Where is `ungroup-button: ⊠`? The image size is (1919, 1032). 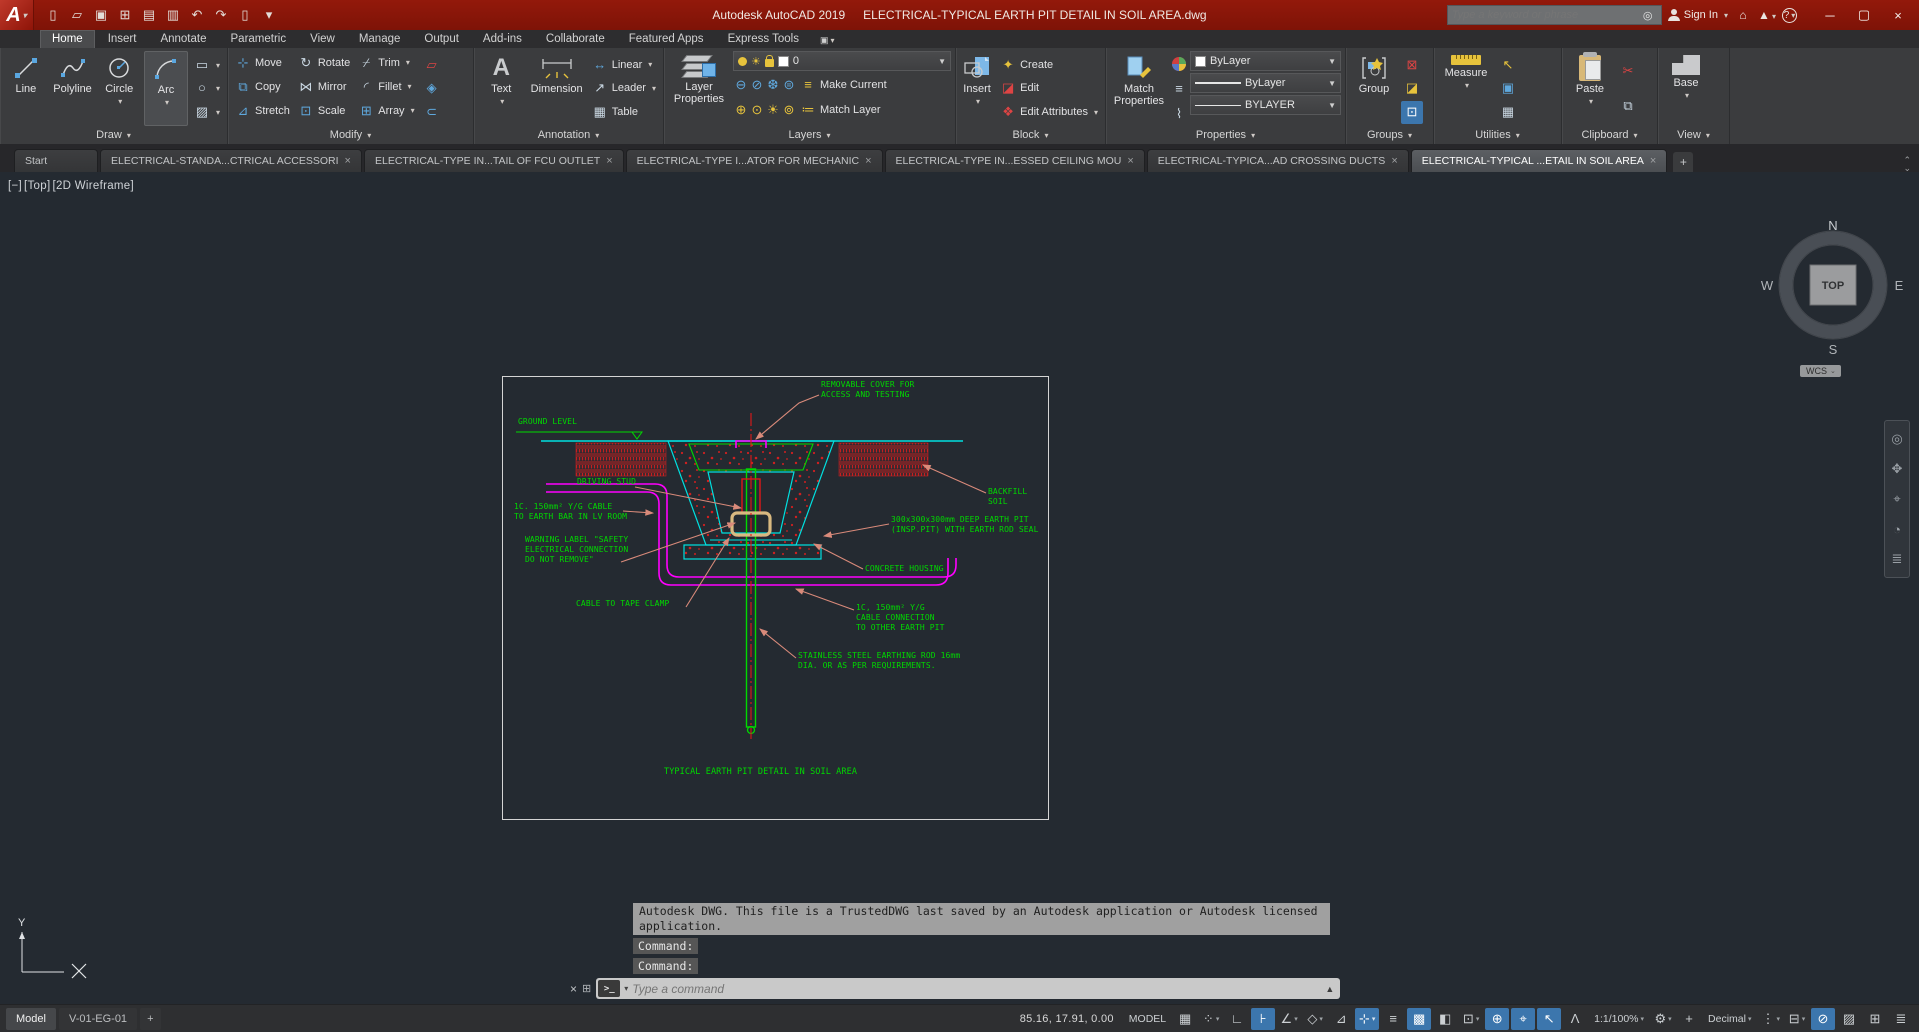 ungroup-button: ⊠ is located at coordinates (1412, 64).